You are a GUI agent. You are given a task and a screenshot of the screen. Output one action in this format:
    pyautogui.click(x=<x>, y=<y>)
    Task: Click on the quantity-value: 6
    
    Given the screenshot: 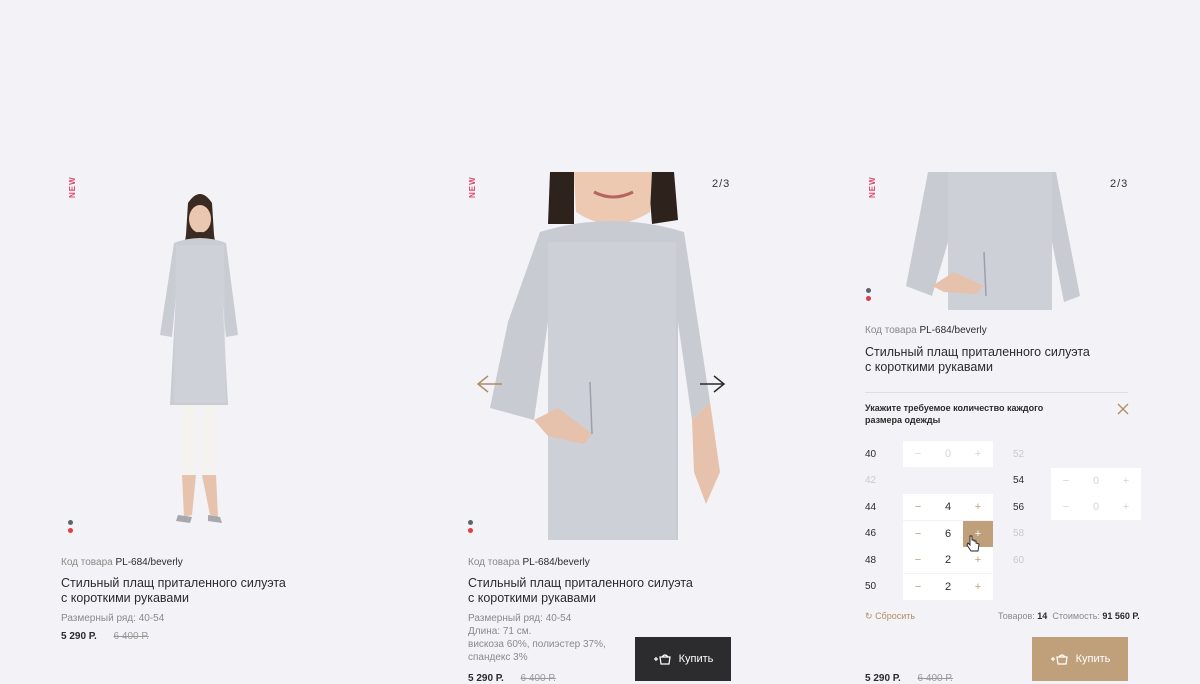 What is the action you would take?
    pyautogui.click(x=948, y=534)
    